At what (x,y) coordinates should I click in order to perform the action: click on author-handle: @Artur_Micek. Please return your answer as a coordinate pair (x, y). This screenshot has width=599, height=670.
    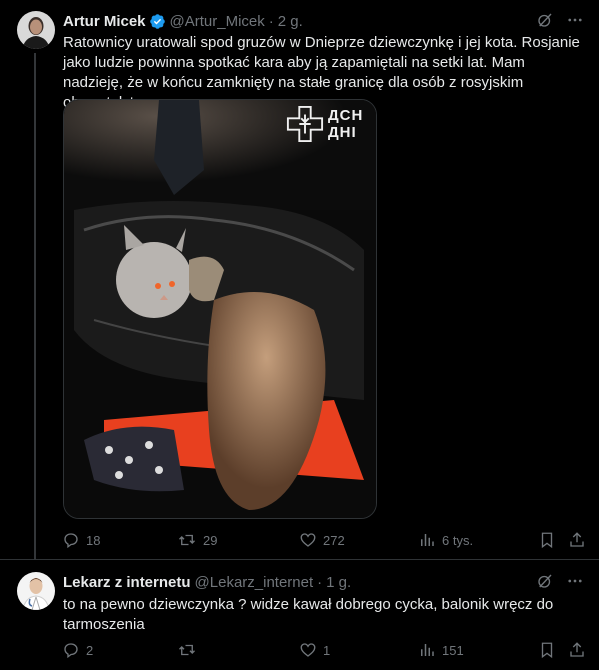
    Looking at the image, I should click on (217, 21).